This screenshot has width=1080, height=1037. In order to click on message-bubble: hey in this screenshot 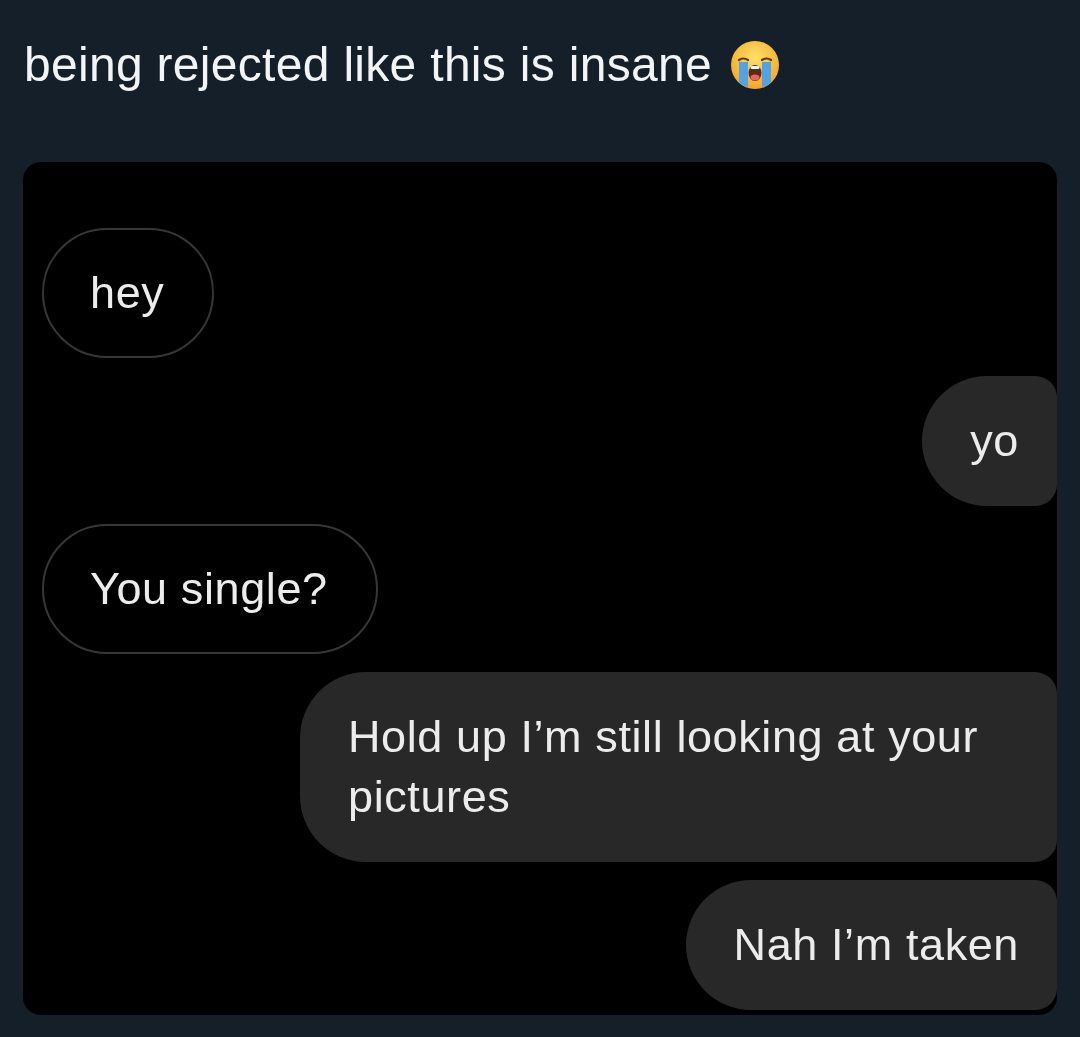, I will do `click(128, 293)`.